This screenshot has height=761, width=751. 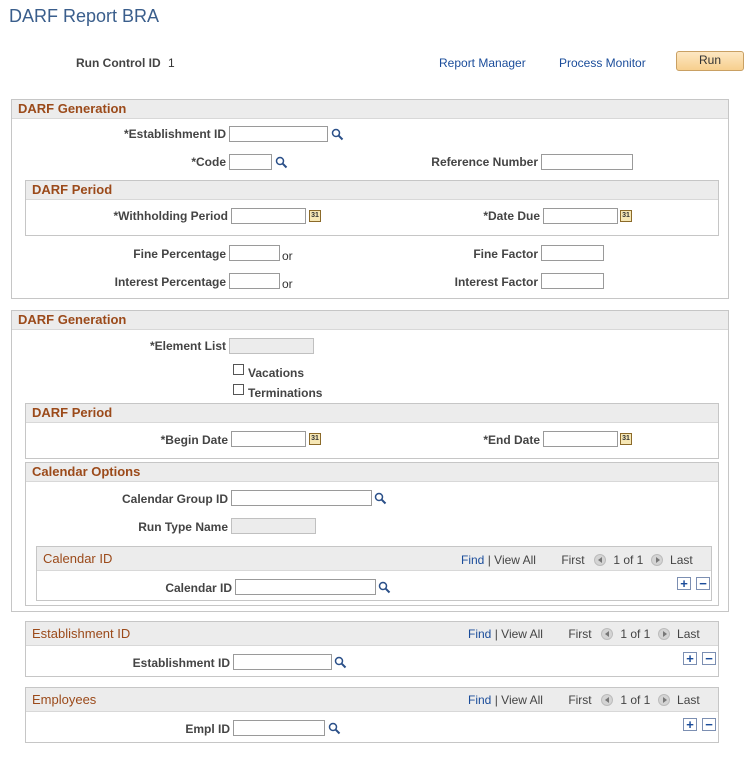 What do you see at coordinates (181, 663) in the screenshot?
I see `establishment-id-grid-label: Establishment ID` at bounding box center [181, 663].